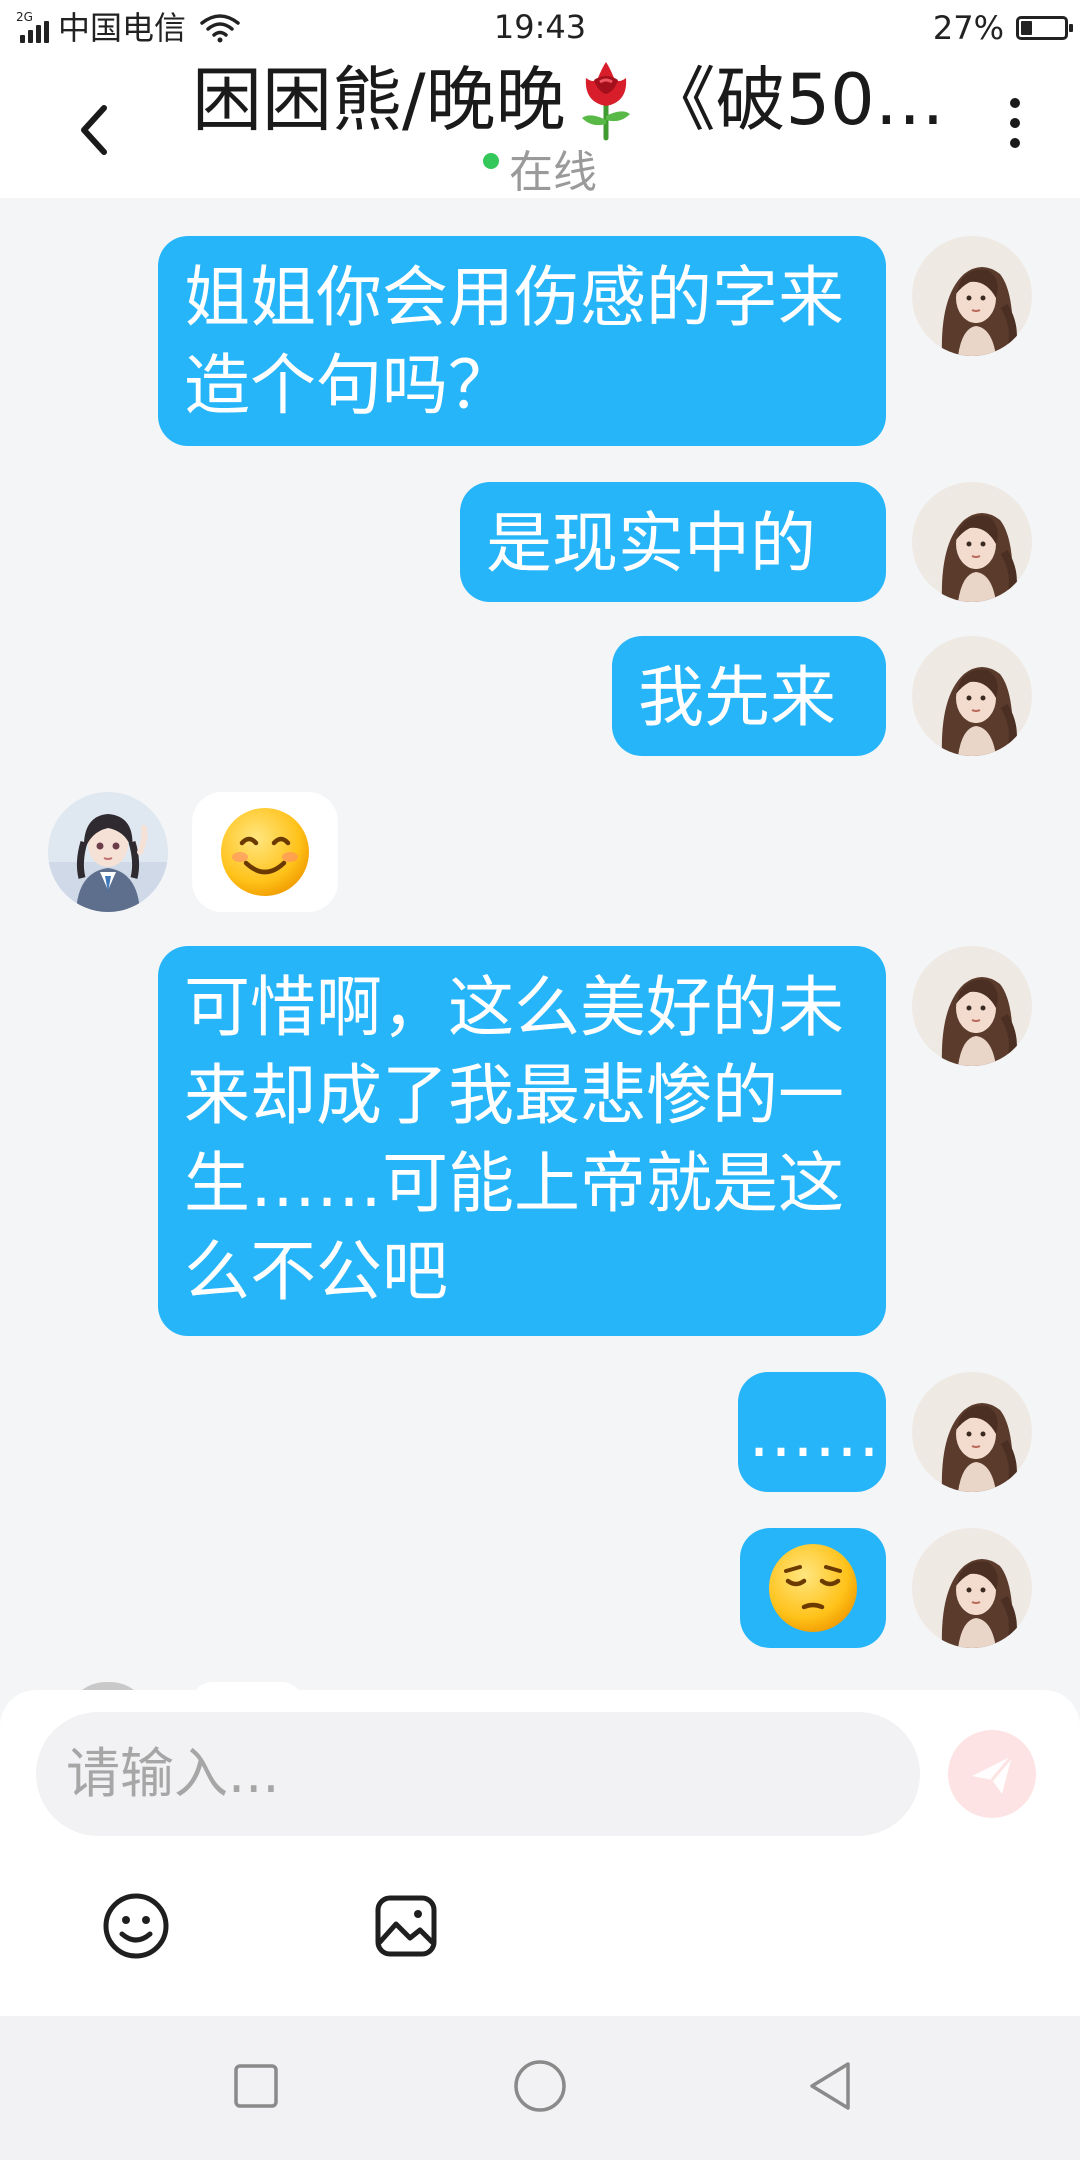  I want to click on message-row: 是现实中的, so click(540, 542).